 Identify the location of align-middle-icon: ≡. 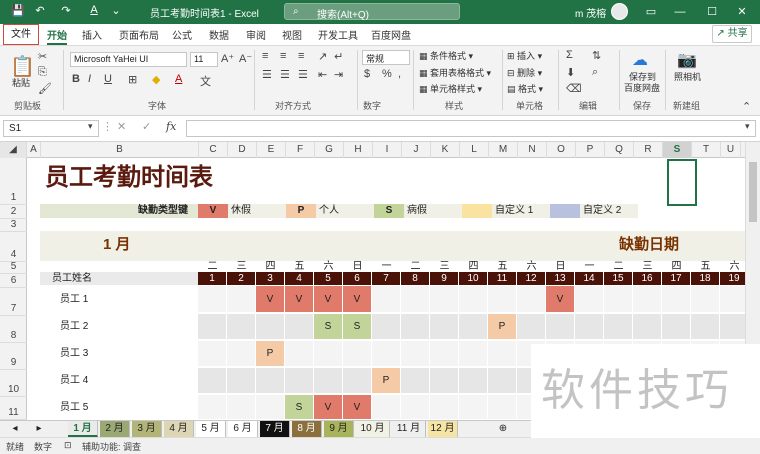
(283, 56).